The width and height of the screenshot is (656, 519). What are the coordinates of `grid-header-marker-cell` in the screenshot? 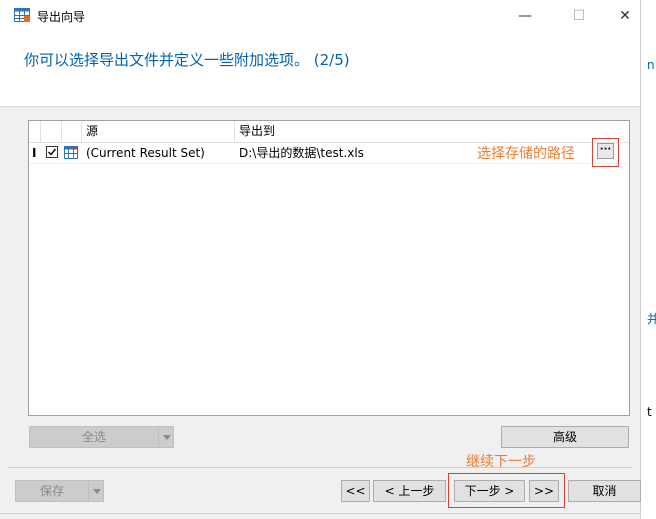 It's located at (35, 131).